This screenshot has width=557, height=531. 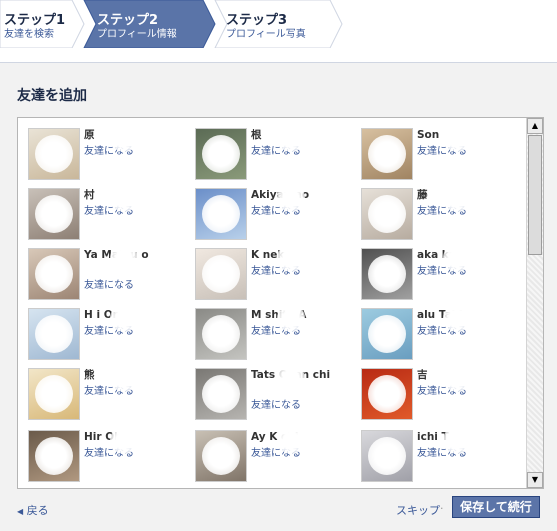 What do you see at coordinates (535, 126) in the screenshot?
I see `scroll-up-arrow-icon: ▲` at bounding box center [535, 126].